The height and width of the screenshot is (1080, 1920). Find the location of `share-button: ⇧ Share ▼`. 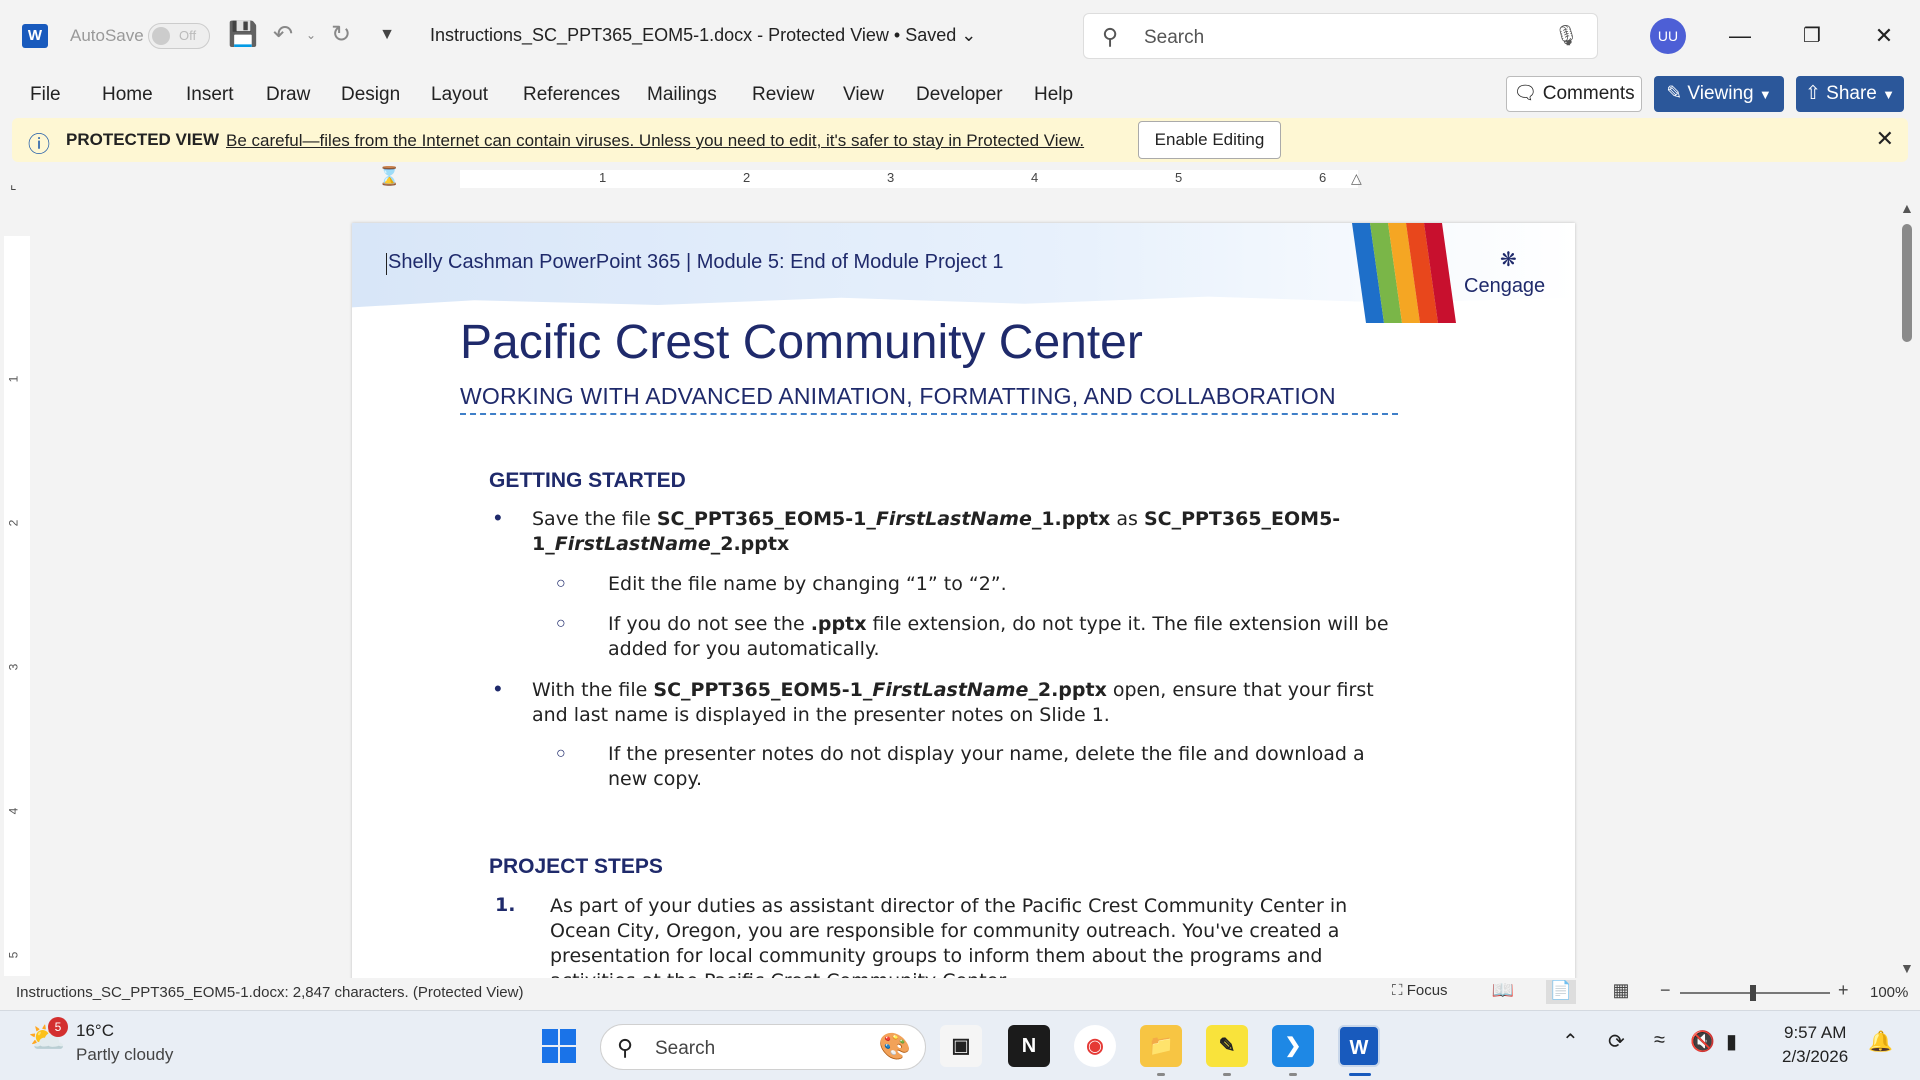

share-button: ⇧ Share ▼ is located at coordinates (1850, 94).